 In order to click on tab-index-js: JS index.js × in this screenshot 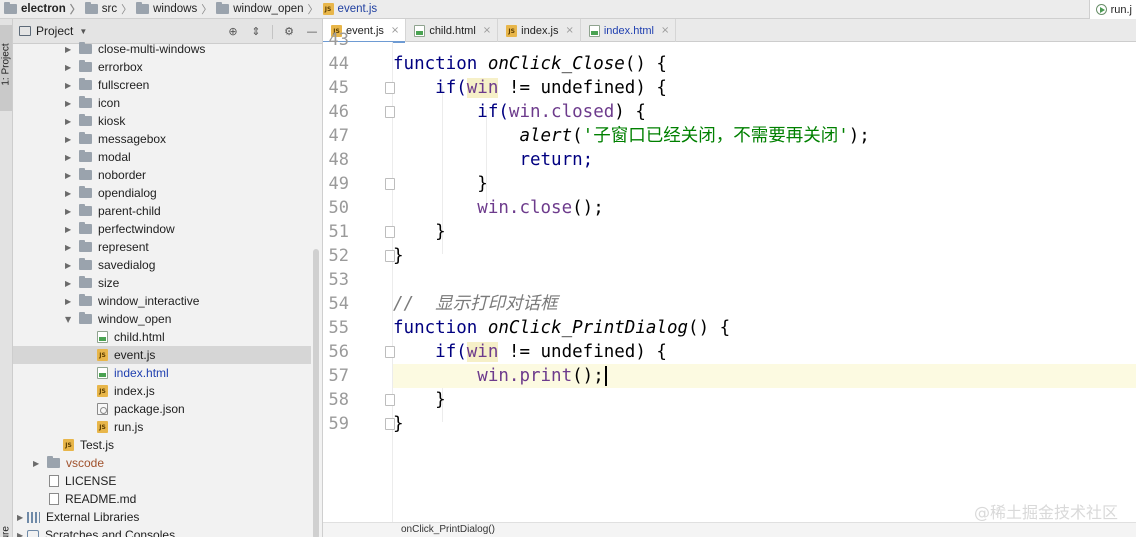, I will do `click(539, 30)`.